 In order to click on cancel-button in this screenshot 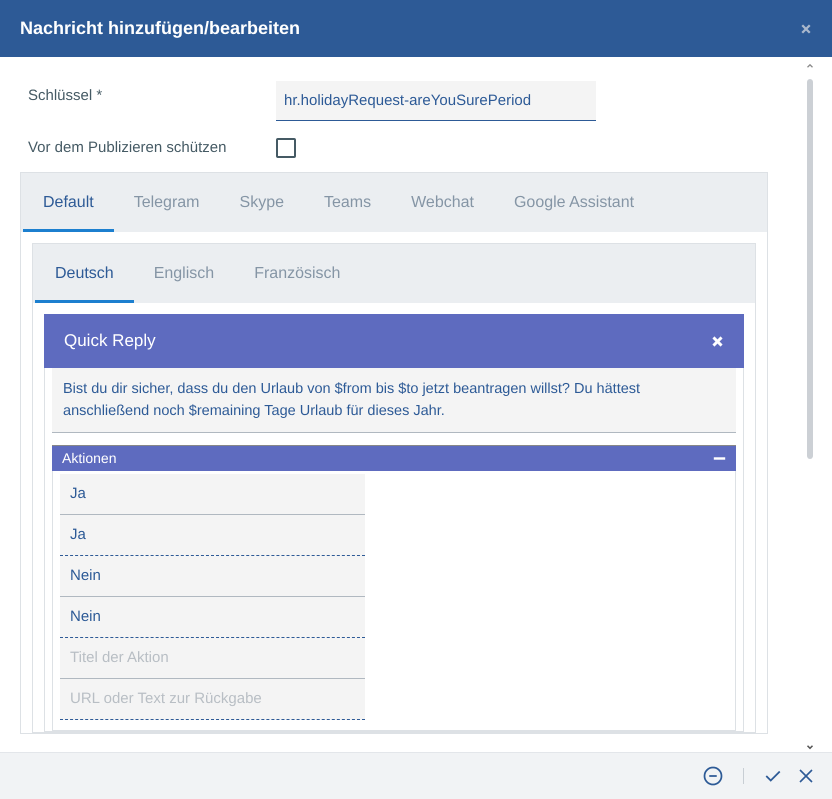, I will do `click(806, 776)`.